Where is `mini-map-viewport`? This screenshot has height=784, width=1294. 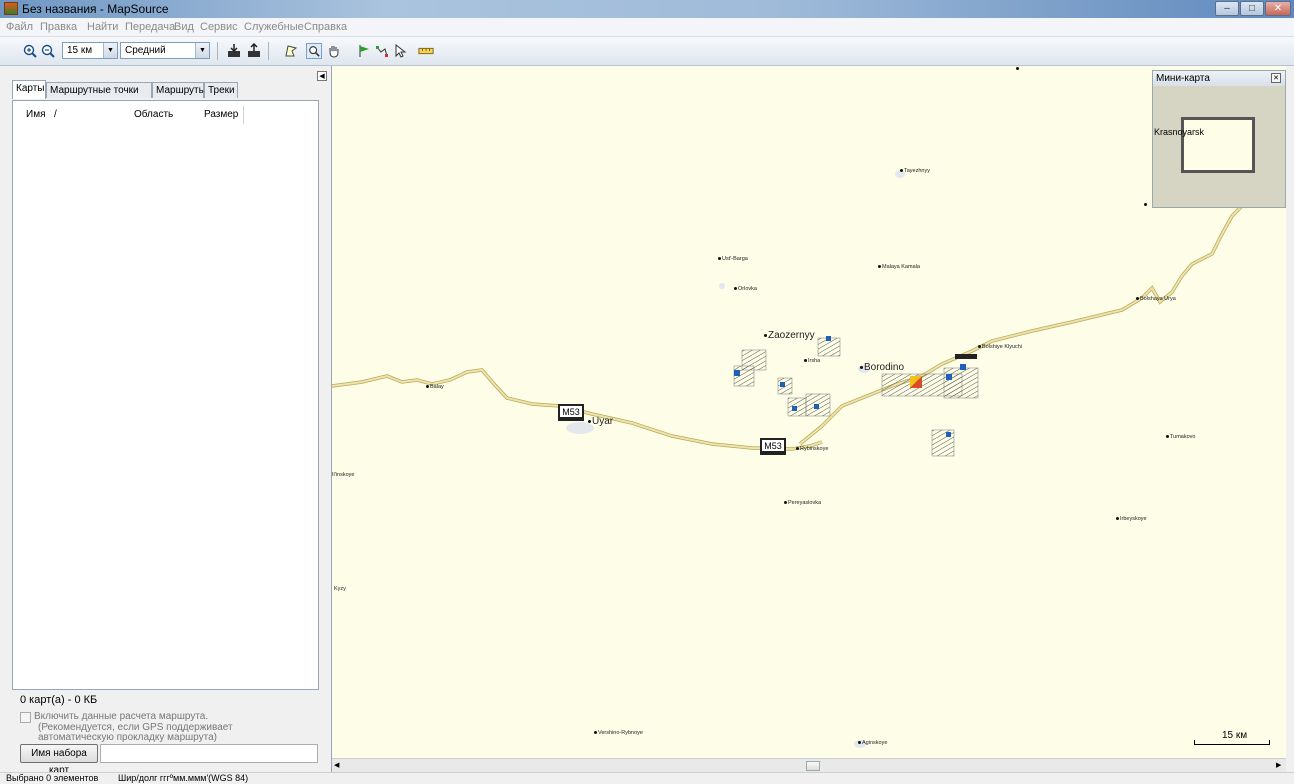 mini-map-viewport is located at coordinates (1218, 145).